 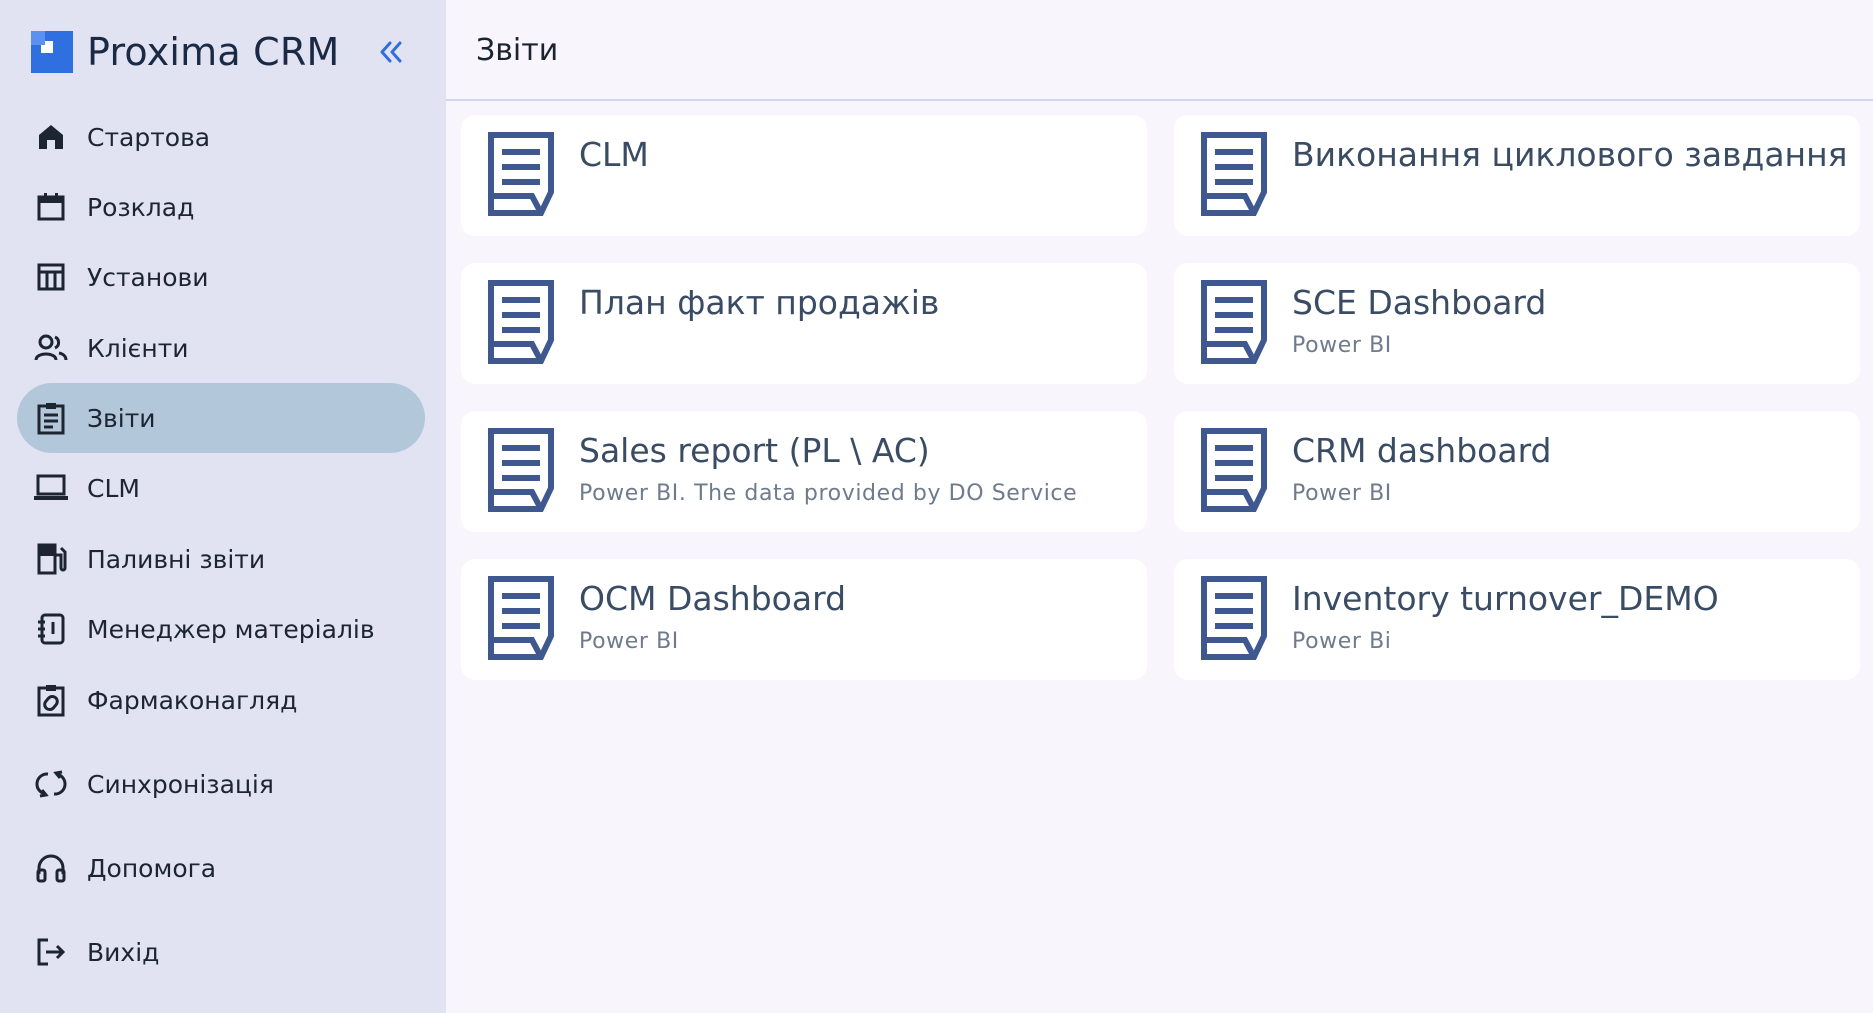 What do you see at coordinates (51, 700) in the screenshot?
I see `clipboard-pill-icon` at bounding box center [51, 700].